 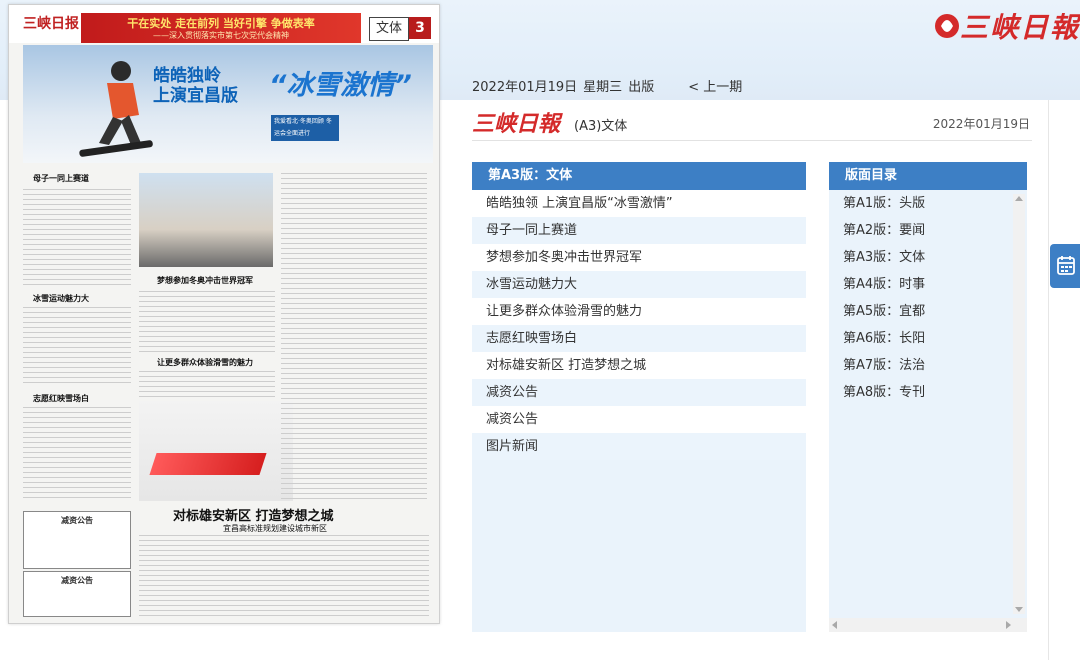 I want to click on previous-issue-link: < 上一期, so click(x=715, y=85).